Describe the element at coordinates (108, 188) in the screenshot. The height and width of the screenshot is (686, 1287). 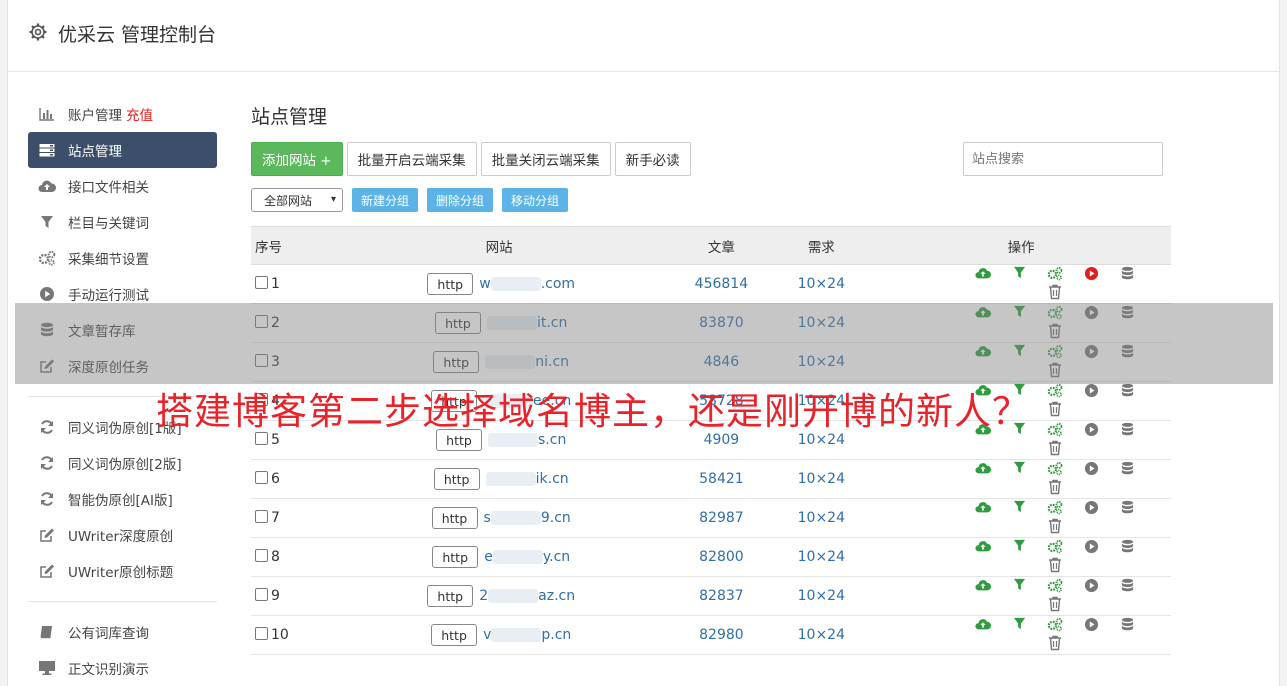
I see `sidebar-item-label: 接口文件相关` at that location.